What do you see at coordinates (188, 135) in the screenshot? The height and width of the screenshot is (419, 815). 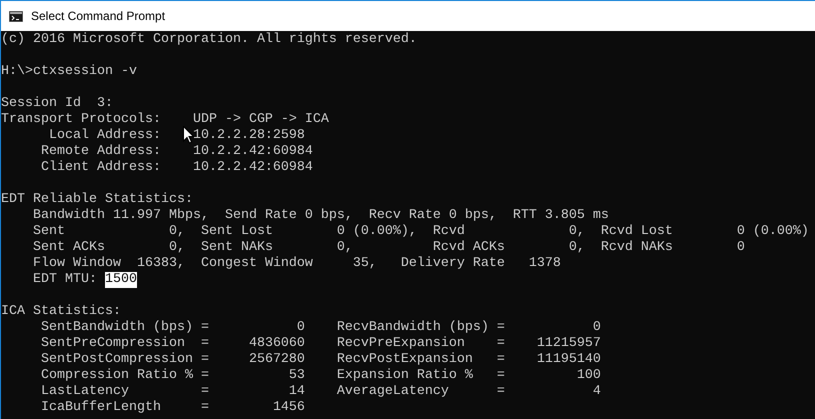 I see `mouse-pointer-icon` at bounding box center [188, 135].